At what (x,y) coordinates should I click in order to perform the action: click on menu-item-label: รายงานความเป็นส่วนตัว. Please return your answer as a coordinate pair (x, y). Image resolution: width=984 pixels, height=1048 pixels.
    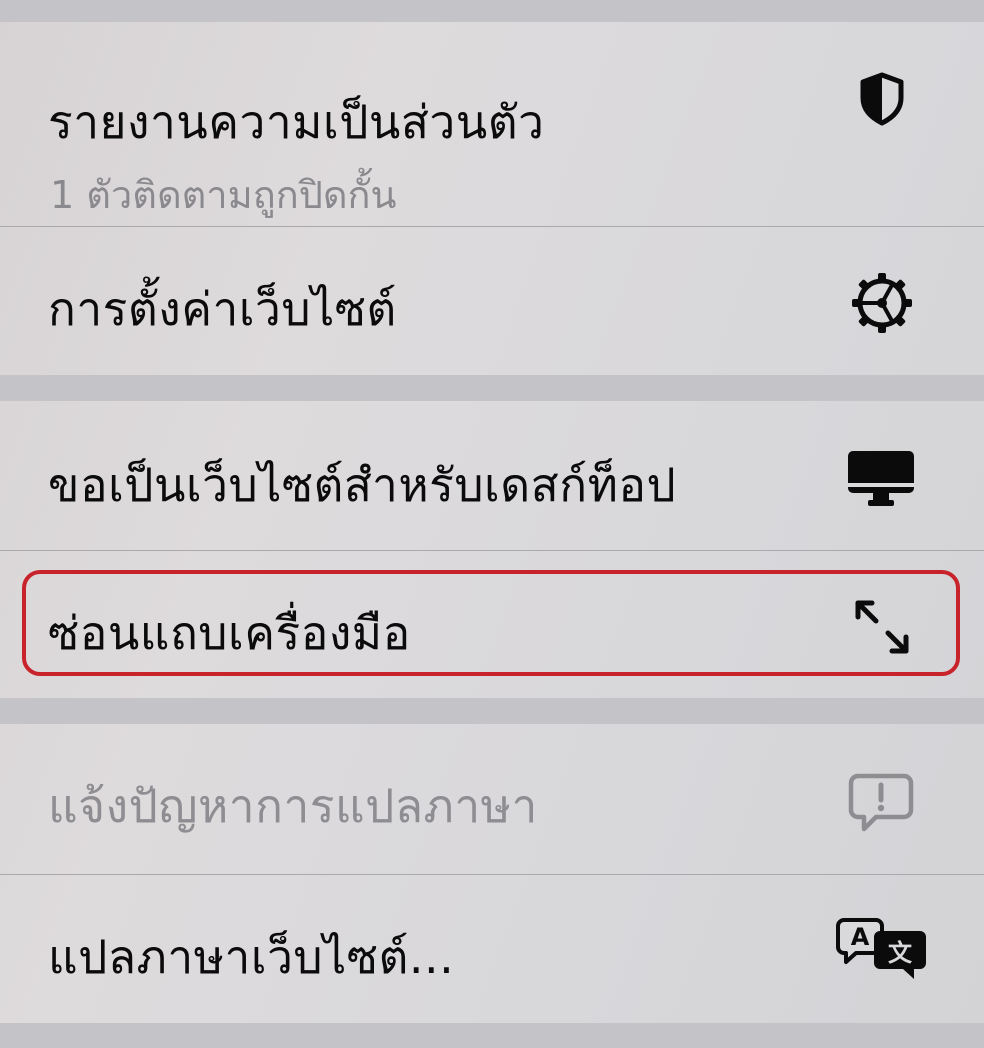
    Looking at the image, I should click on (296, 122).